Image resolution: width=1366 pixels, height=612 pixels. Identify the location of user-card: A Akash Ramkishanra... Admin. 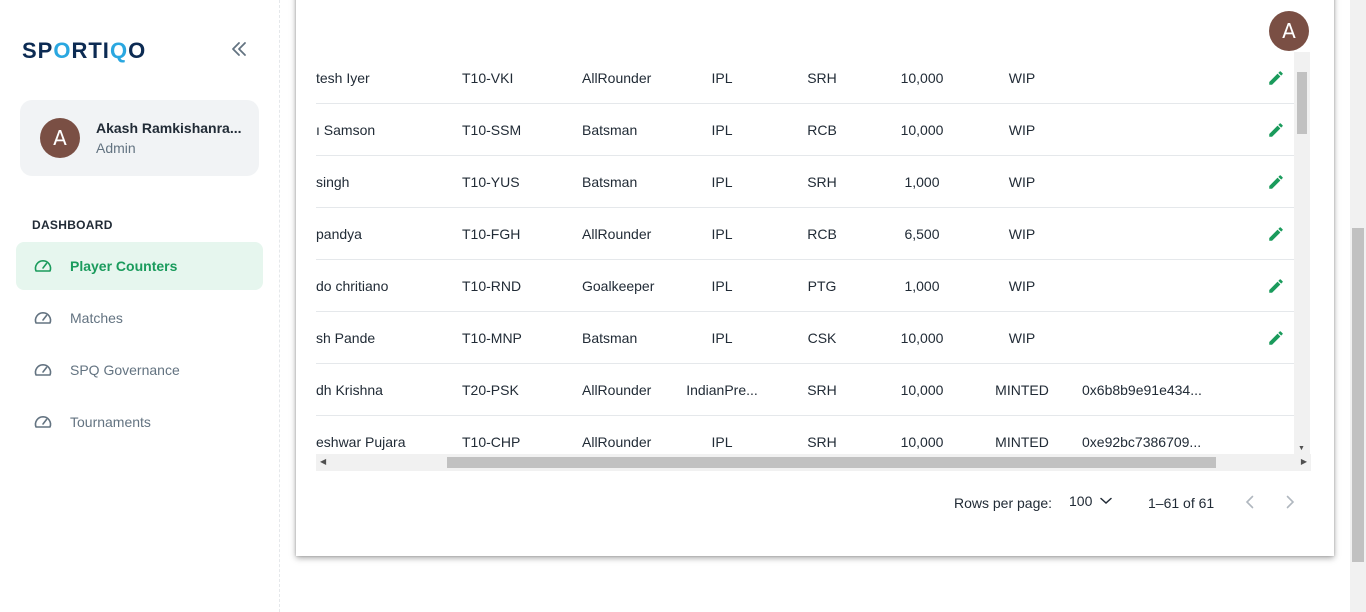
(139, 138).